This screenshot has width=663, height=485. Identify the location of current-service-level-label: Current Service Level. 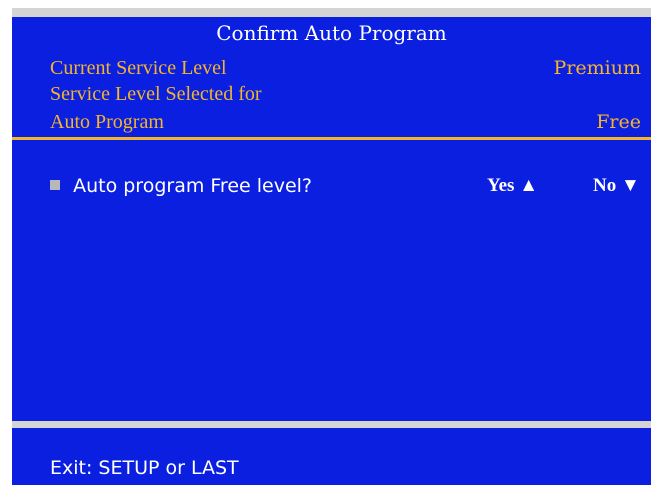
(138, 68).